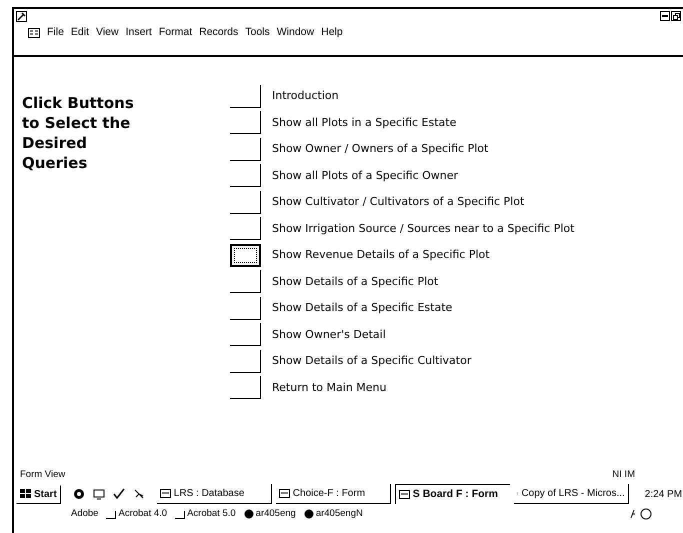 The image size is (683, 533). I want to click on desktop-icon, so click(98, 494).